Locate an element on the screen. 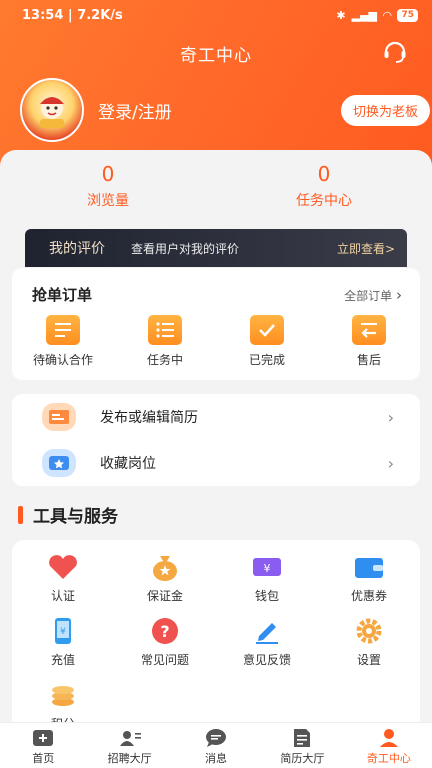 The width and height of the screenshot is (432, 768). orders-header: 抢单订单 全部订单 › is located at coordinates (216, 286).